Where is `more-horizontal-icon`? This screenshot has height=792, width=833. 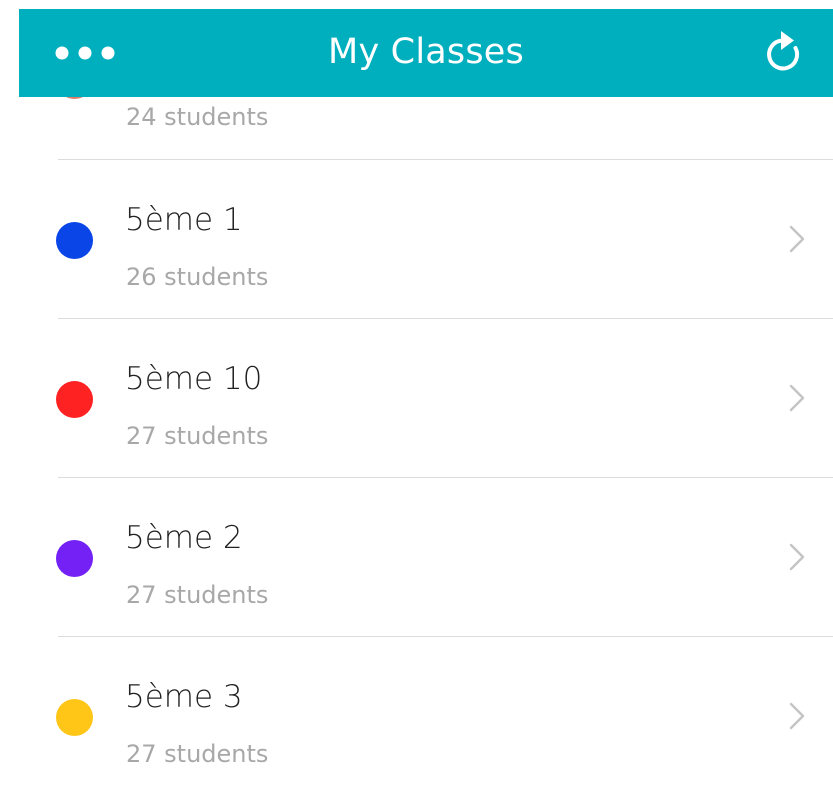
more-horizontal-icon is located at coordinates (85, 53).